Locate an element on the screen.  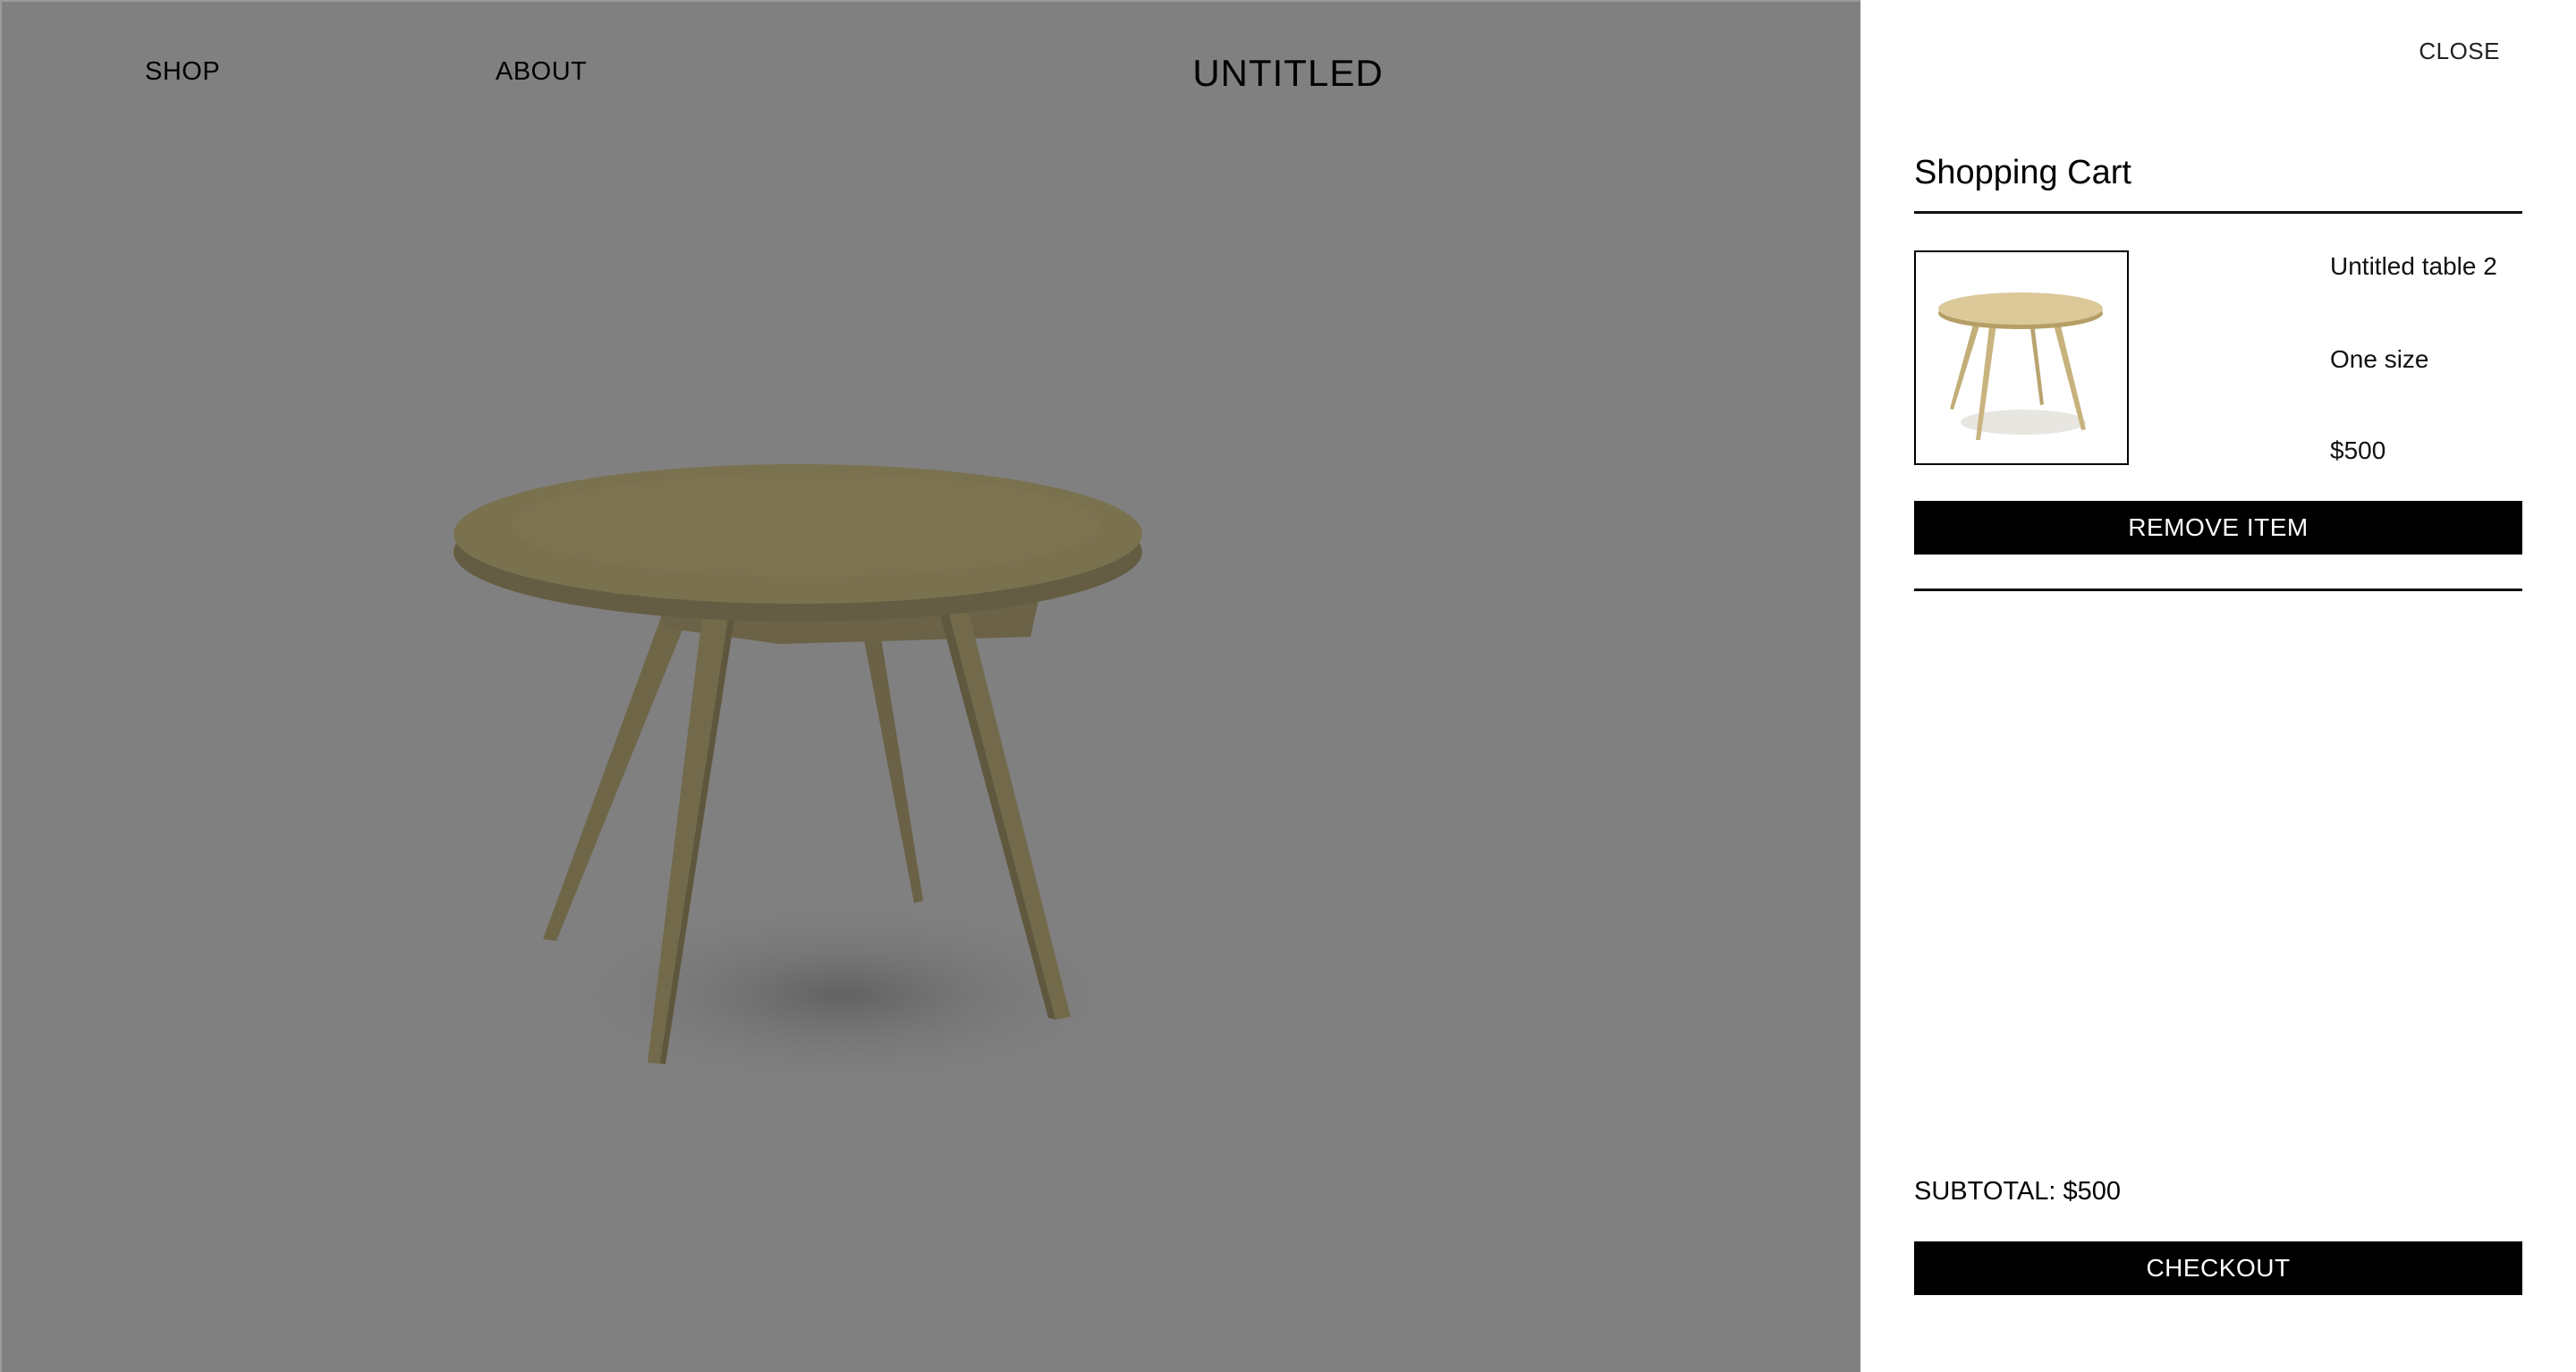
hero-product-image is located at coordinates (797, 778).